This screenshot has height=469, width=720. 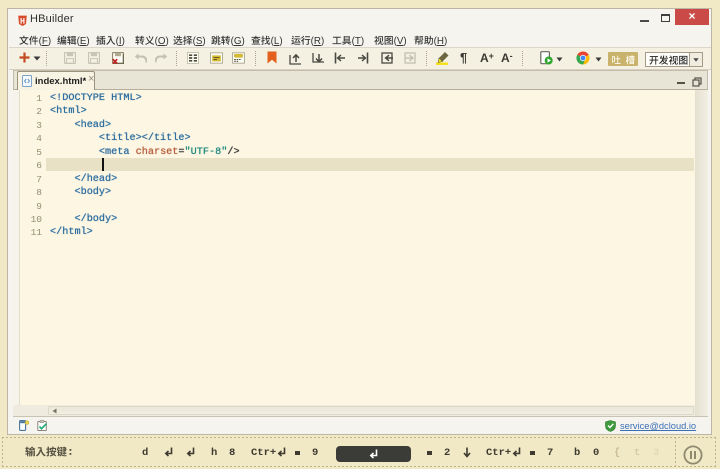 I want to click on svg-text: (I), so click(x=120, y=41).